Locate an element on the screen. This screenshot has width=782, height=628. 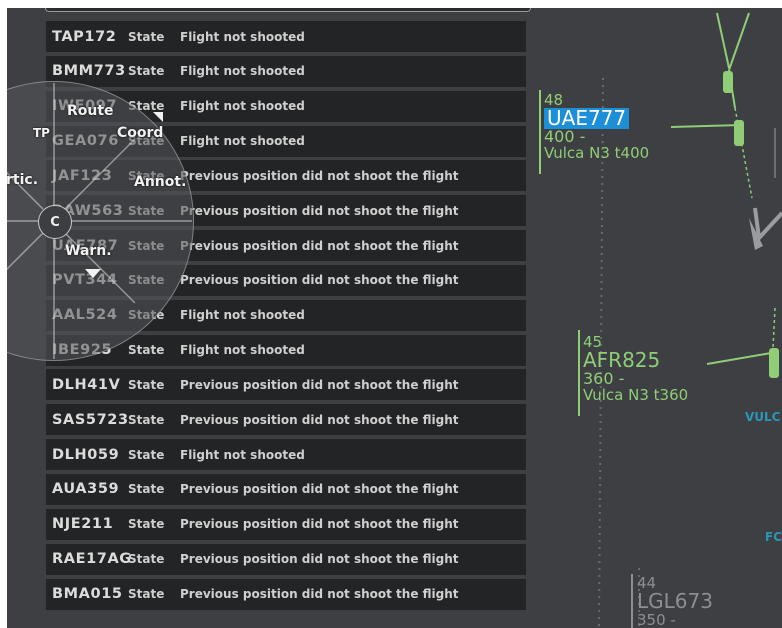
flight-callsign: DLH41V is located at coordinates (87, 385).